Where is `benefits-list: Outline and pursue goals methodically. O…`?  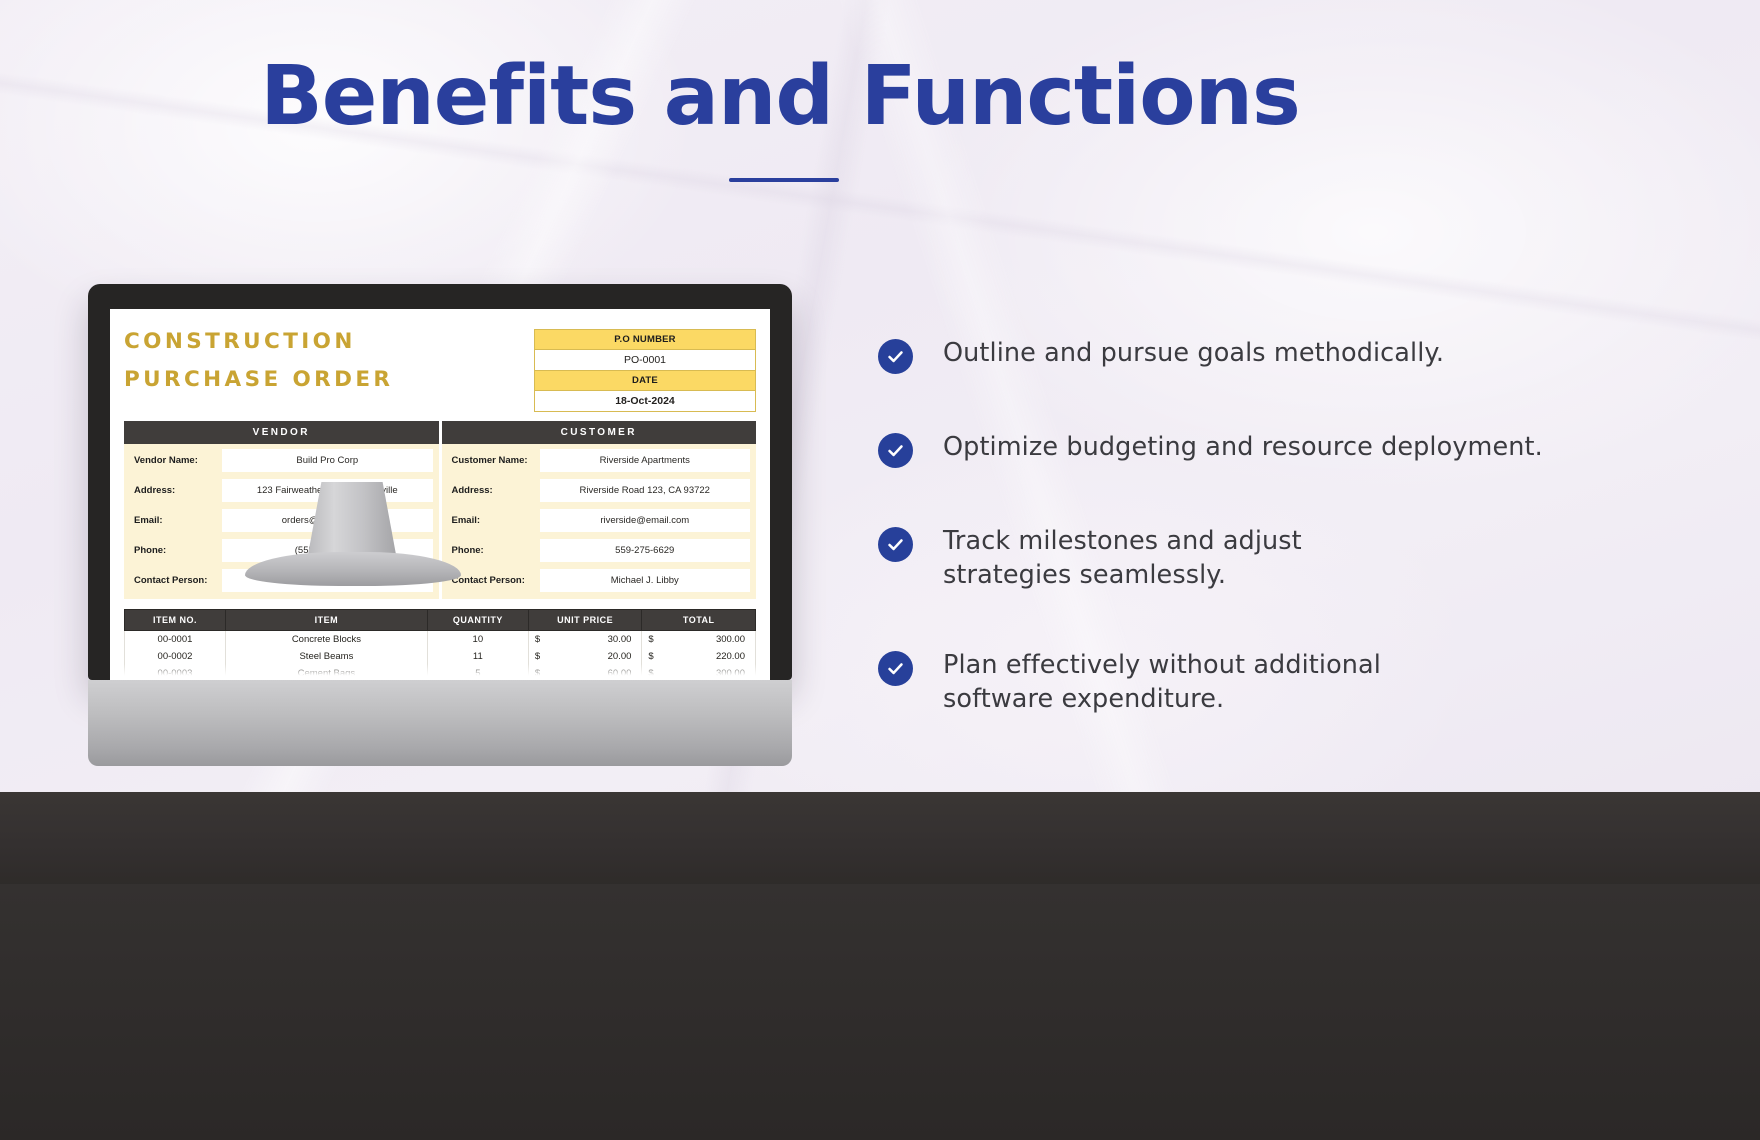 benefits-list: Outline and pursue goals methodically. O… is located at coordinates (1218, 526).